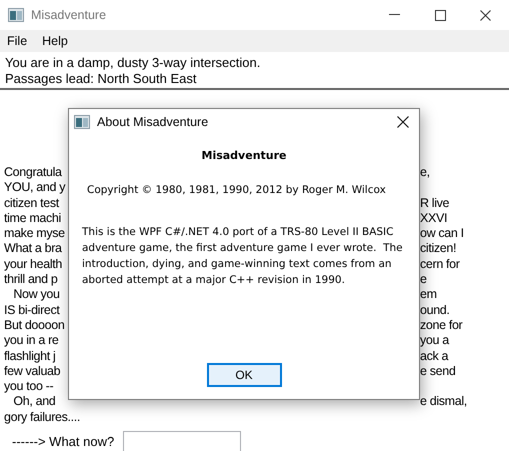 The width and height of the screenshot is (509, 451). What do you see at coordinates (31, 203) in the screenshot?
I see `story-text: citizen test` at bounding box center [31, 203].